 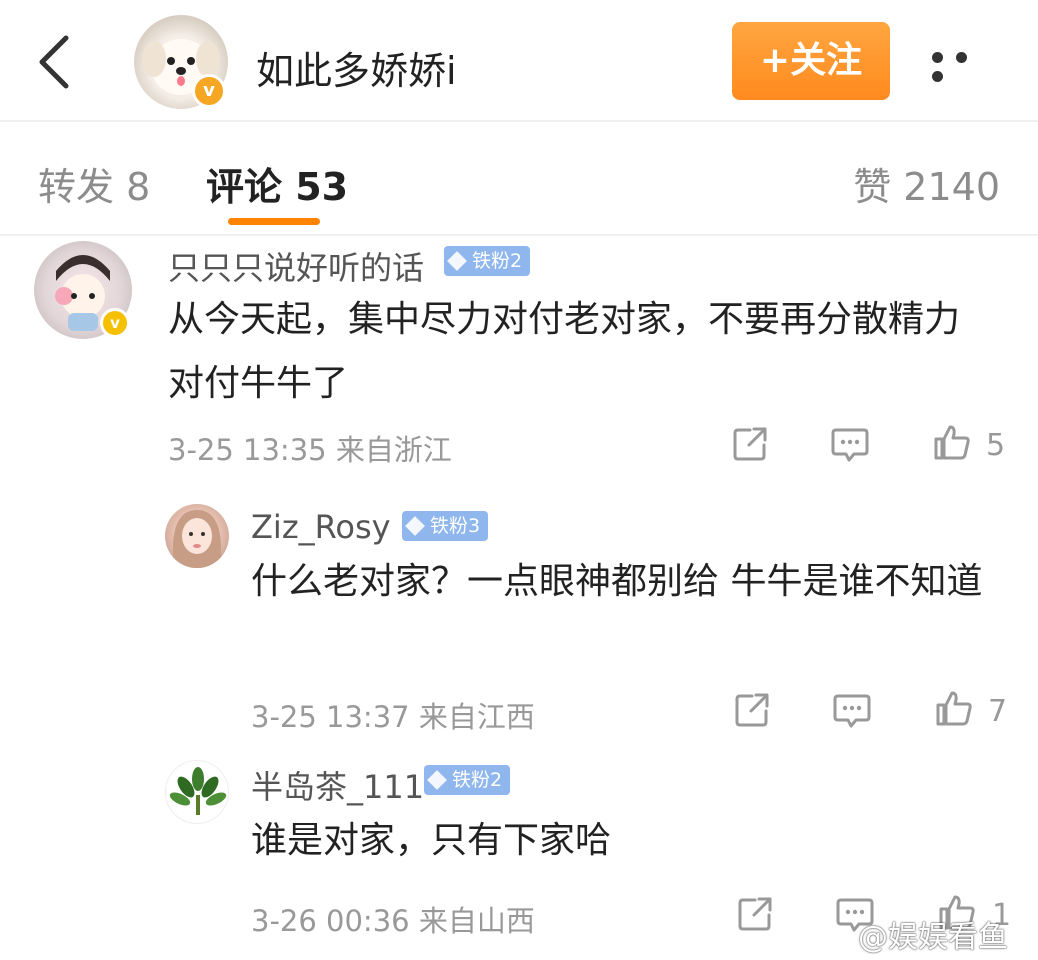 I want to click on comment-text: 什么老对家？一点眼神都别给 牛牛是谁不知道, so click(x=617, y=581).